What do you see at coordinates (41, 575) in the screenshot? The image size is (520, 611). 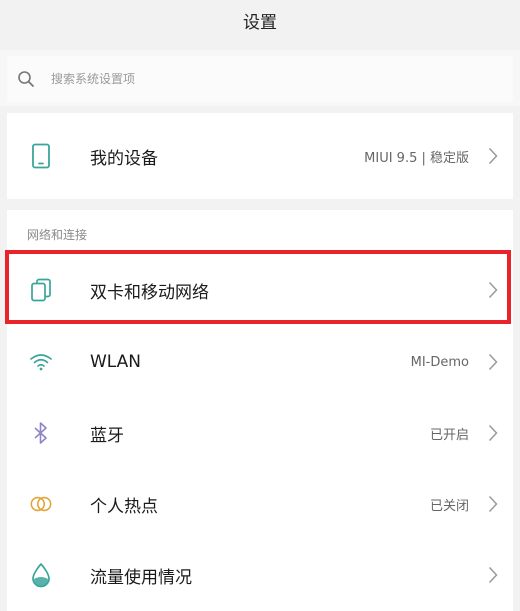 I see `data-usage-icon` at bounding box center [41, 575].